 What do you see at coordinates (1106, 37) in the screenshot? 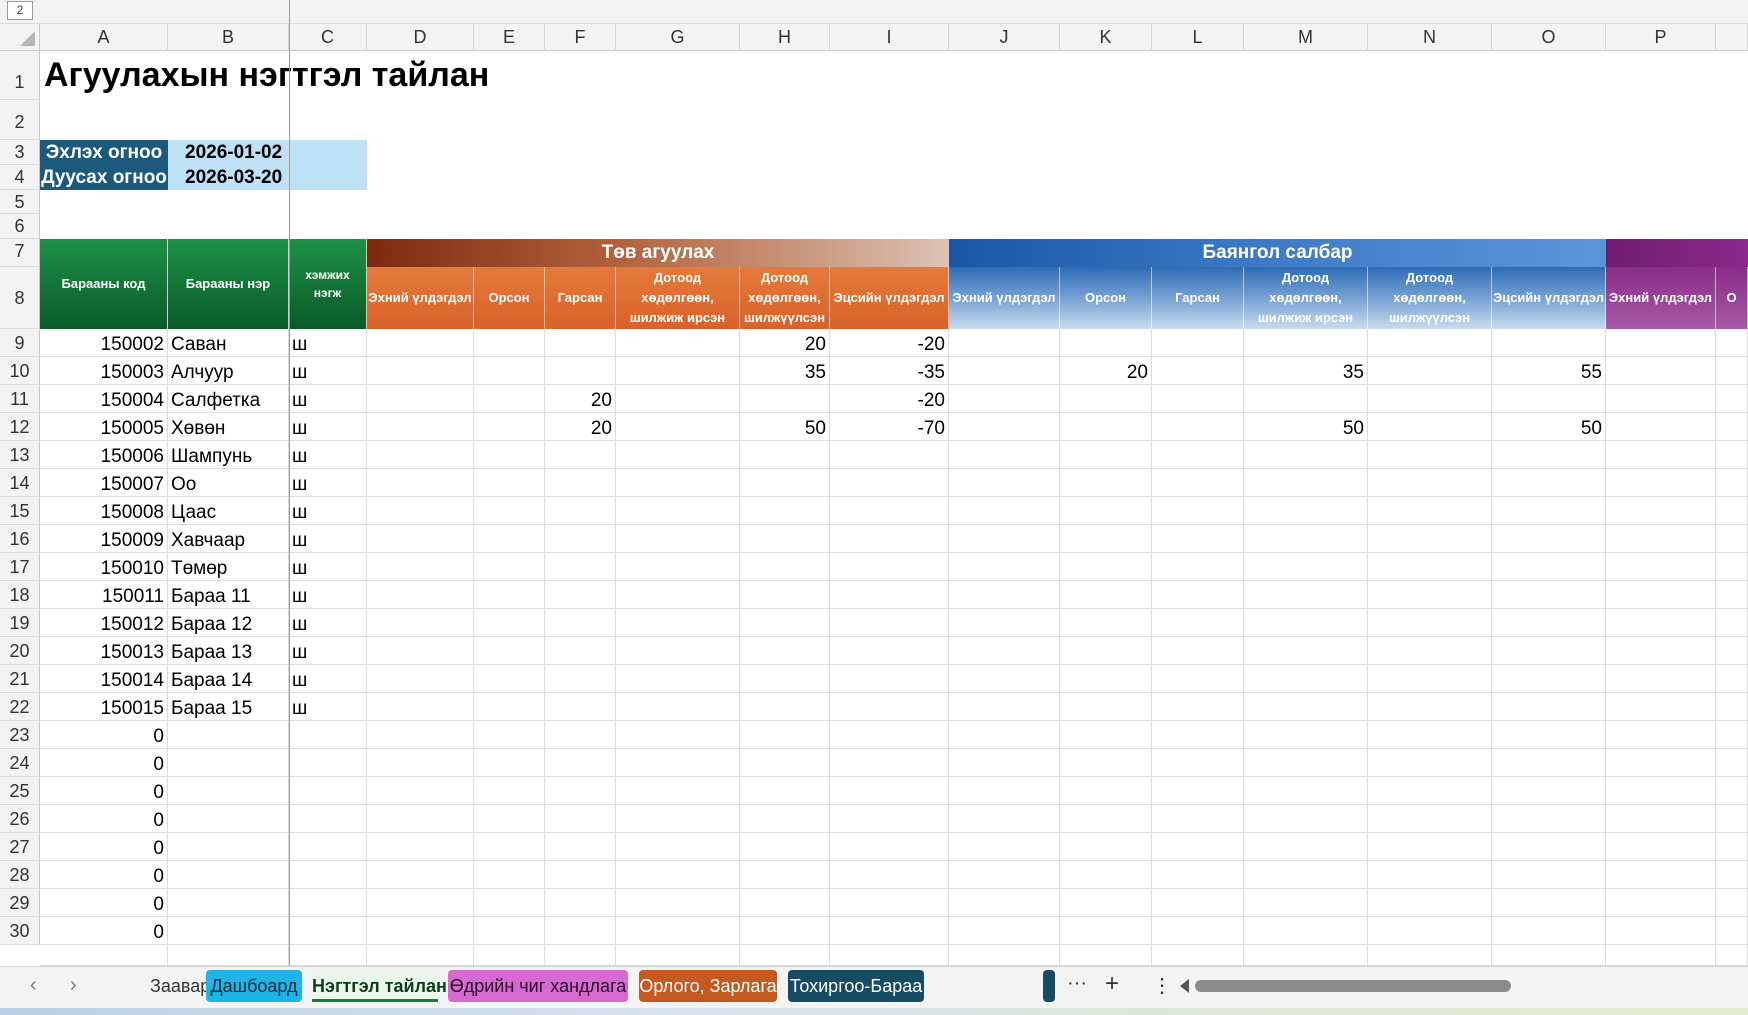
I see `column-header-k: K` at bounding box center [1106, 37].